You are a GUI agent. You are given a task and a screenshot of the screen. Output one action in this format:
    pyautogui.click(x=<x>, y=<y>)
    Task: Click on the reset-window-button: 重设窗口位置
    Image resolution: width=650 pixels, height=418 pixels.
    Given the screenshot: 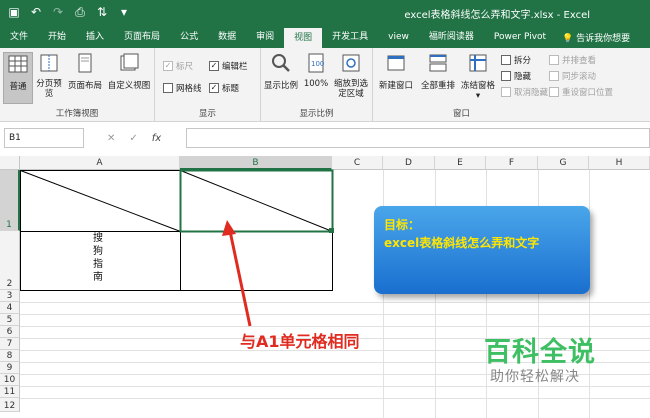 What is the action you would take?
    pyautogui.click(x=581, y=92)
    